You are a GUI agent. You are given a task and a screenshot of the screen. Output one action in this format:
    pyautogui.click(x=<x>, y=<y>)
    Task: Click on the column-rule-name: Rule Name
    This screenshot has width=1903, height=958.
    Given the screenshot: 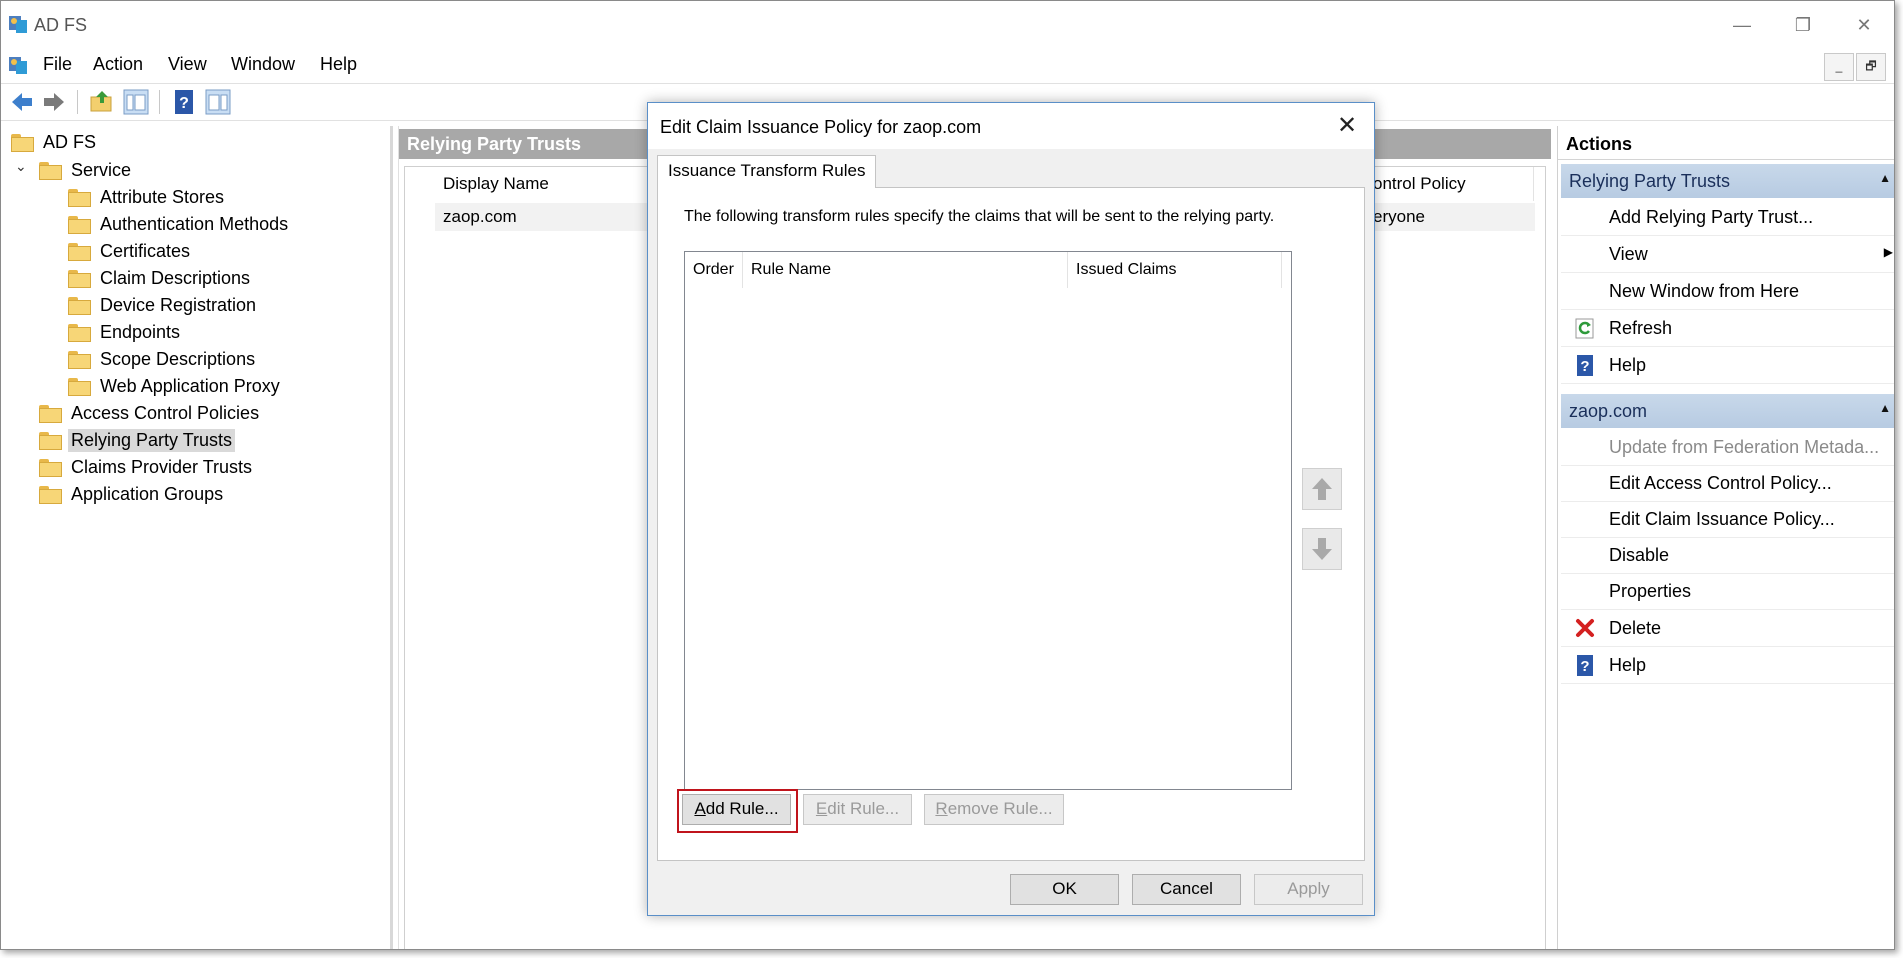 What is the action you would take?
    pyautogui.click(x=905, y=270)
    